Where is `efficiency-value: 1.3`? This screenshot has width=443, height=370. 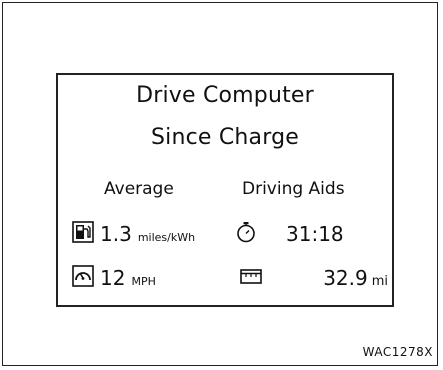 efficiency-value: 1.3 is located at coordinates (116, 234).